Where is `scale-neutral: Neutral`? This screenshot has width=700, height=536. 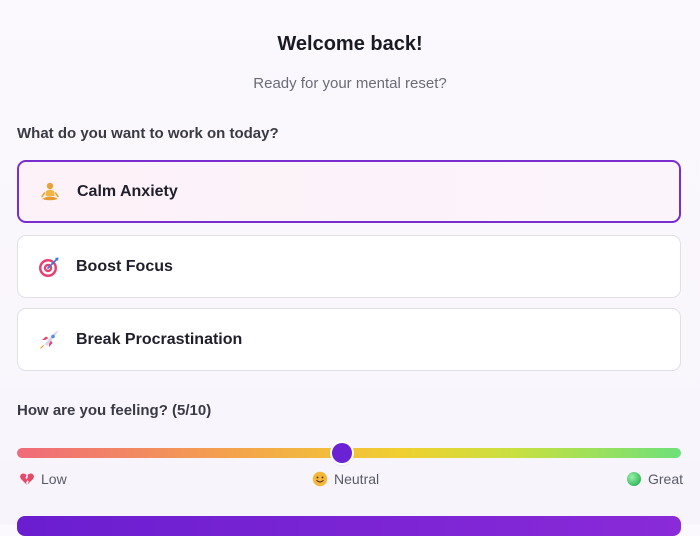 scale-neutral: Neutral is located at coordinates (345, 479).